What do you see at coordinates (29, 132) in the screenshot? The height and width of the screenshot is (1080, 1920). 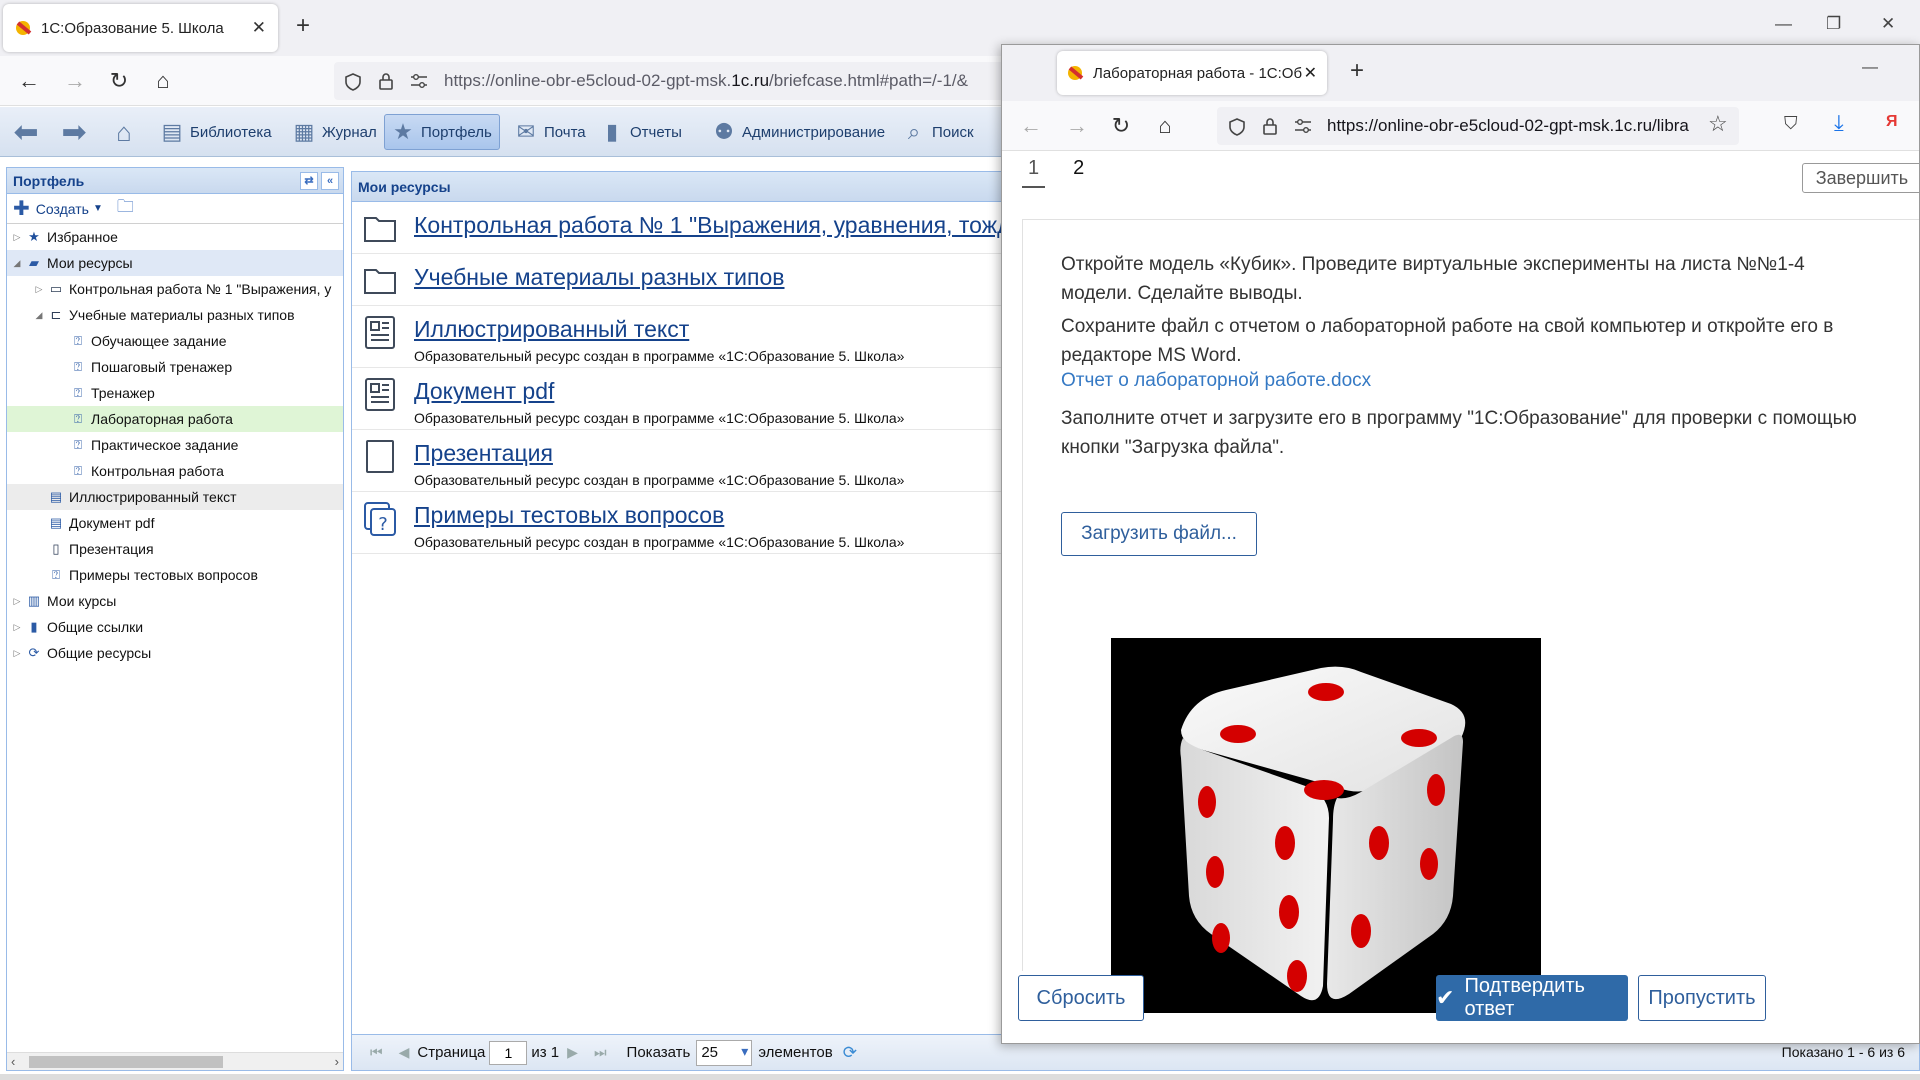 I see `toolbar-back-icon: ⬅` at bounding box center [29, 132].